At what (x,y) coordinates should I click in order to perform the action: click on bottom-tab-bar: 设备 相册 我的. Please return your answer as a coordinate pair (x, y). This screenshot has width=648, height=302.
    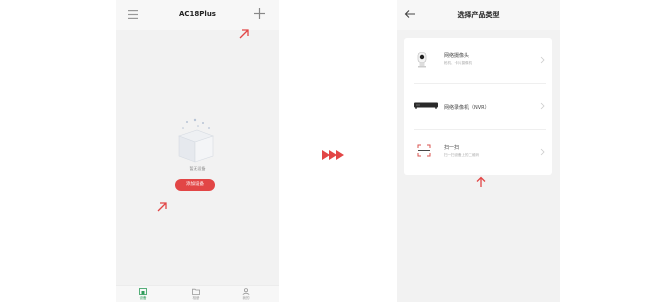
    Looking at the image, I should click on (197, 293).